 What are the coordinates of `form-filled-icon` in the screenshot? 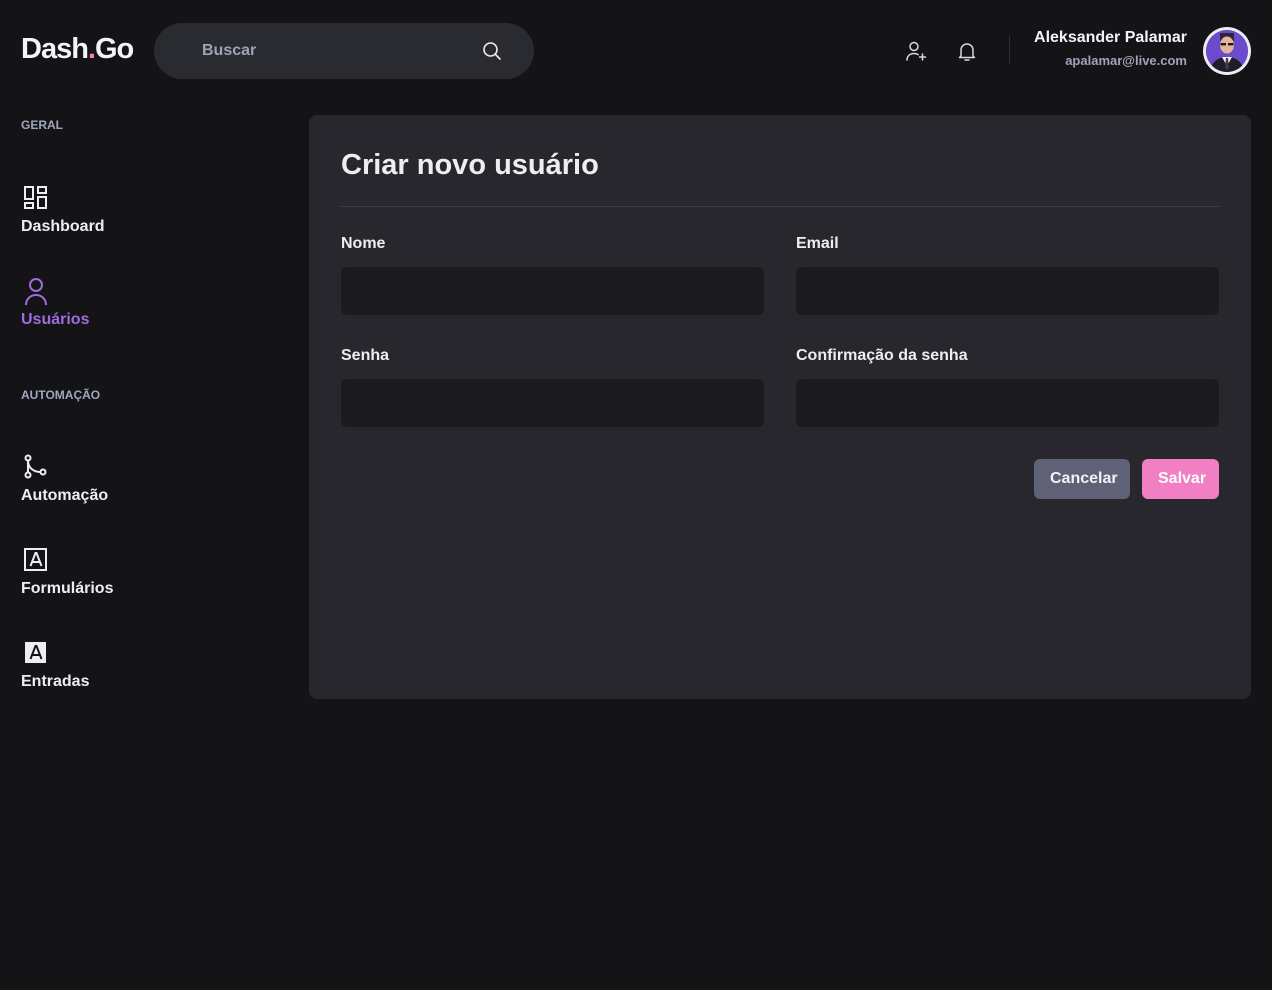 It's located at (35, 652).